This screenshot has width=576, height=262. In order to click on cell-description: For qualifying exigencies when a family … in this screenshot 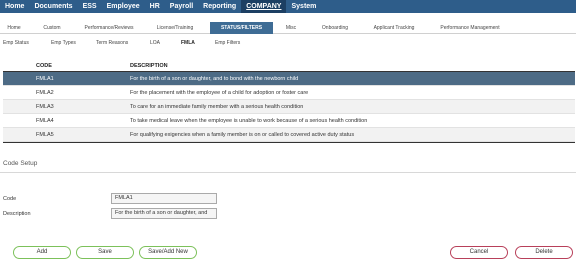, I will do `click(242, 135)`.